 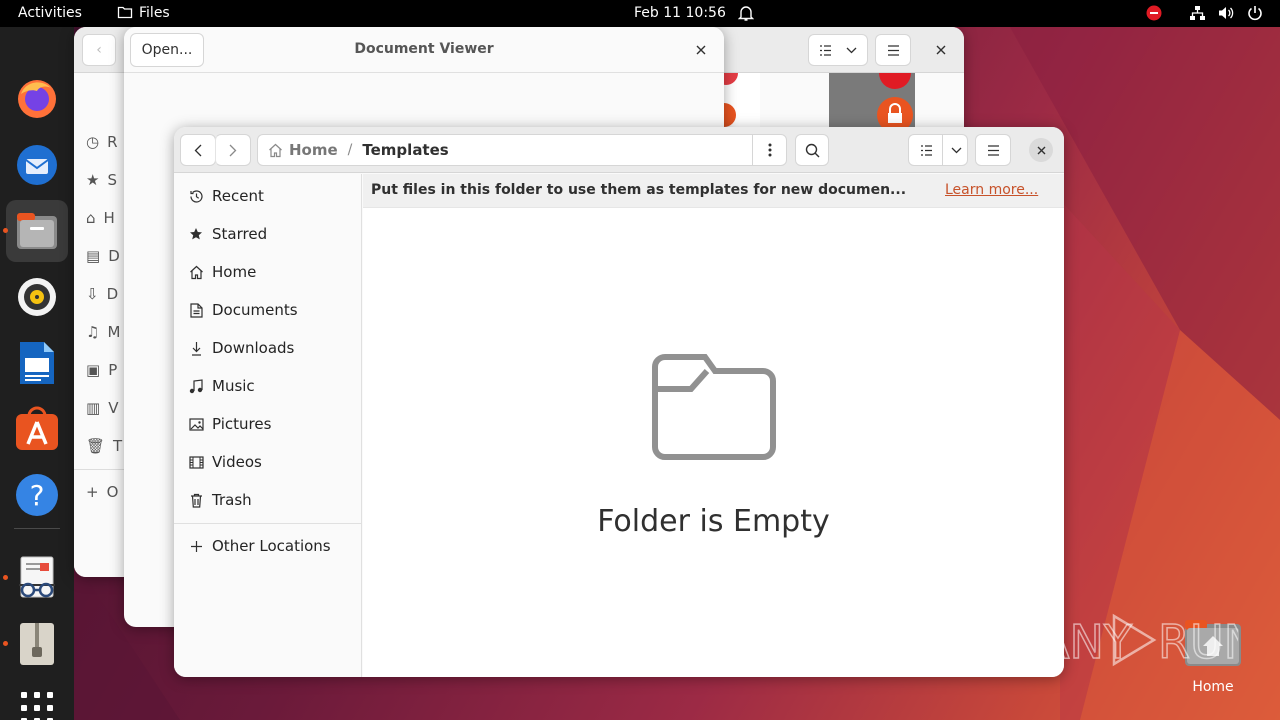 I want to click on recent-icon, so click(x=196, y=196).